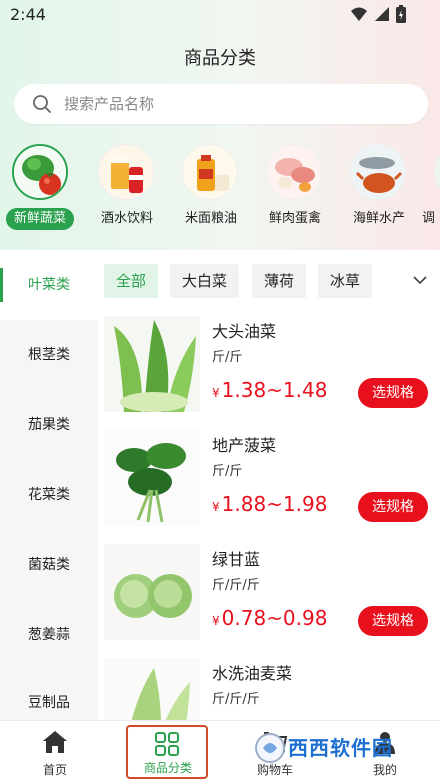 The image size is (440, 782). I want to click on category-label: 新鲜蔬菜, so click(40, 219).